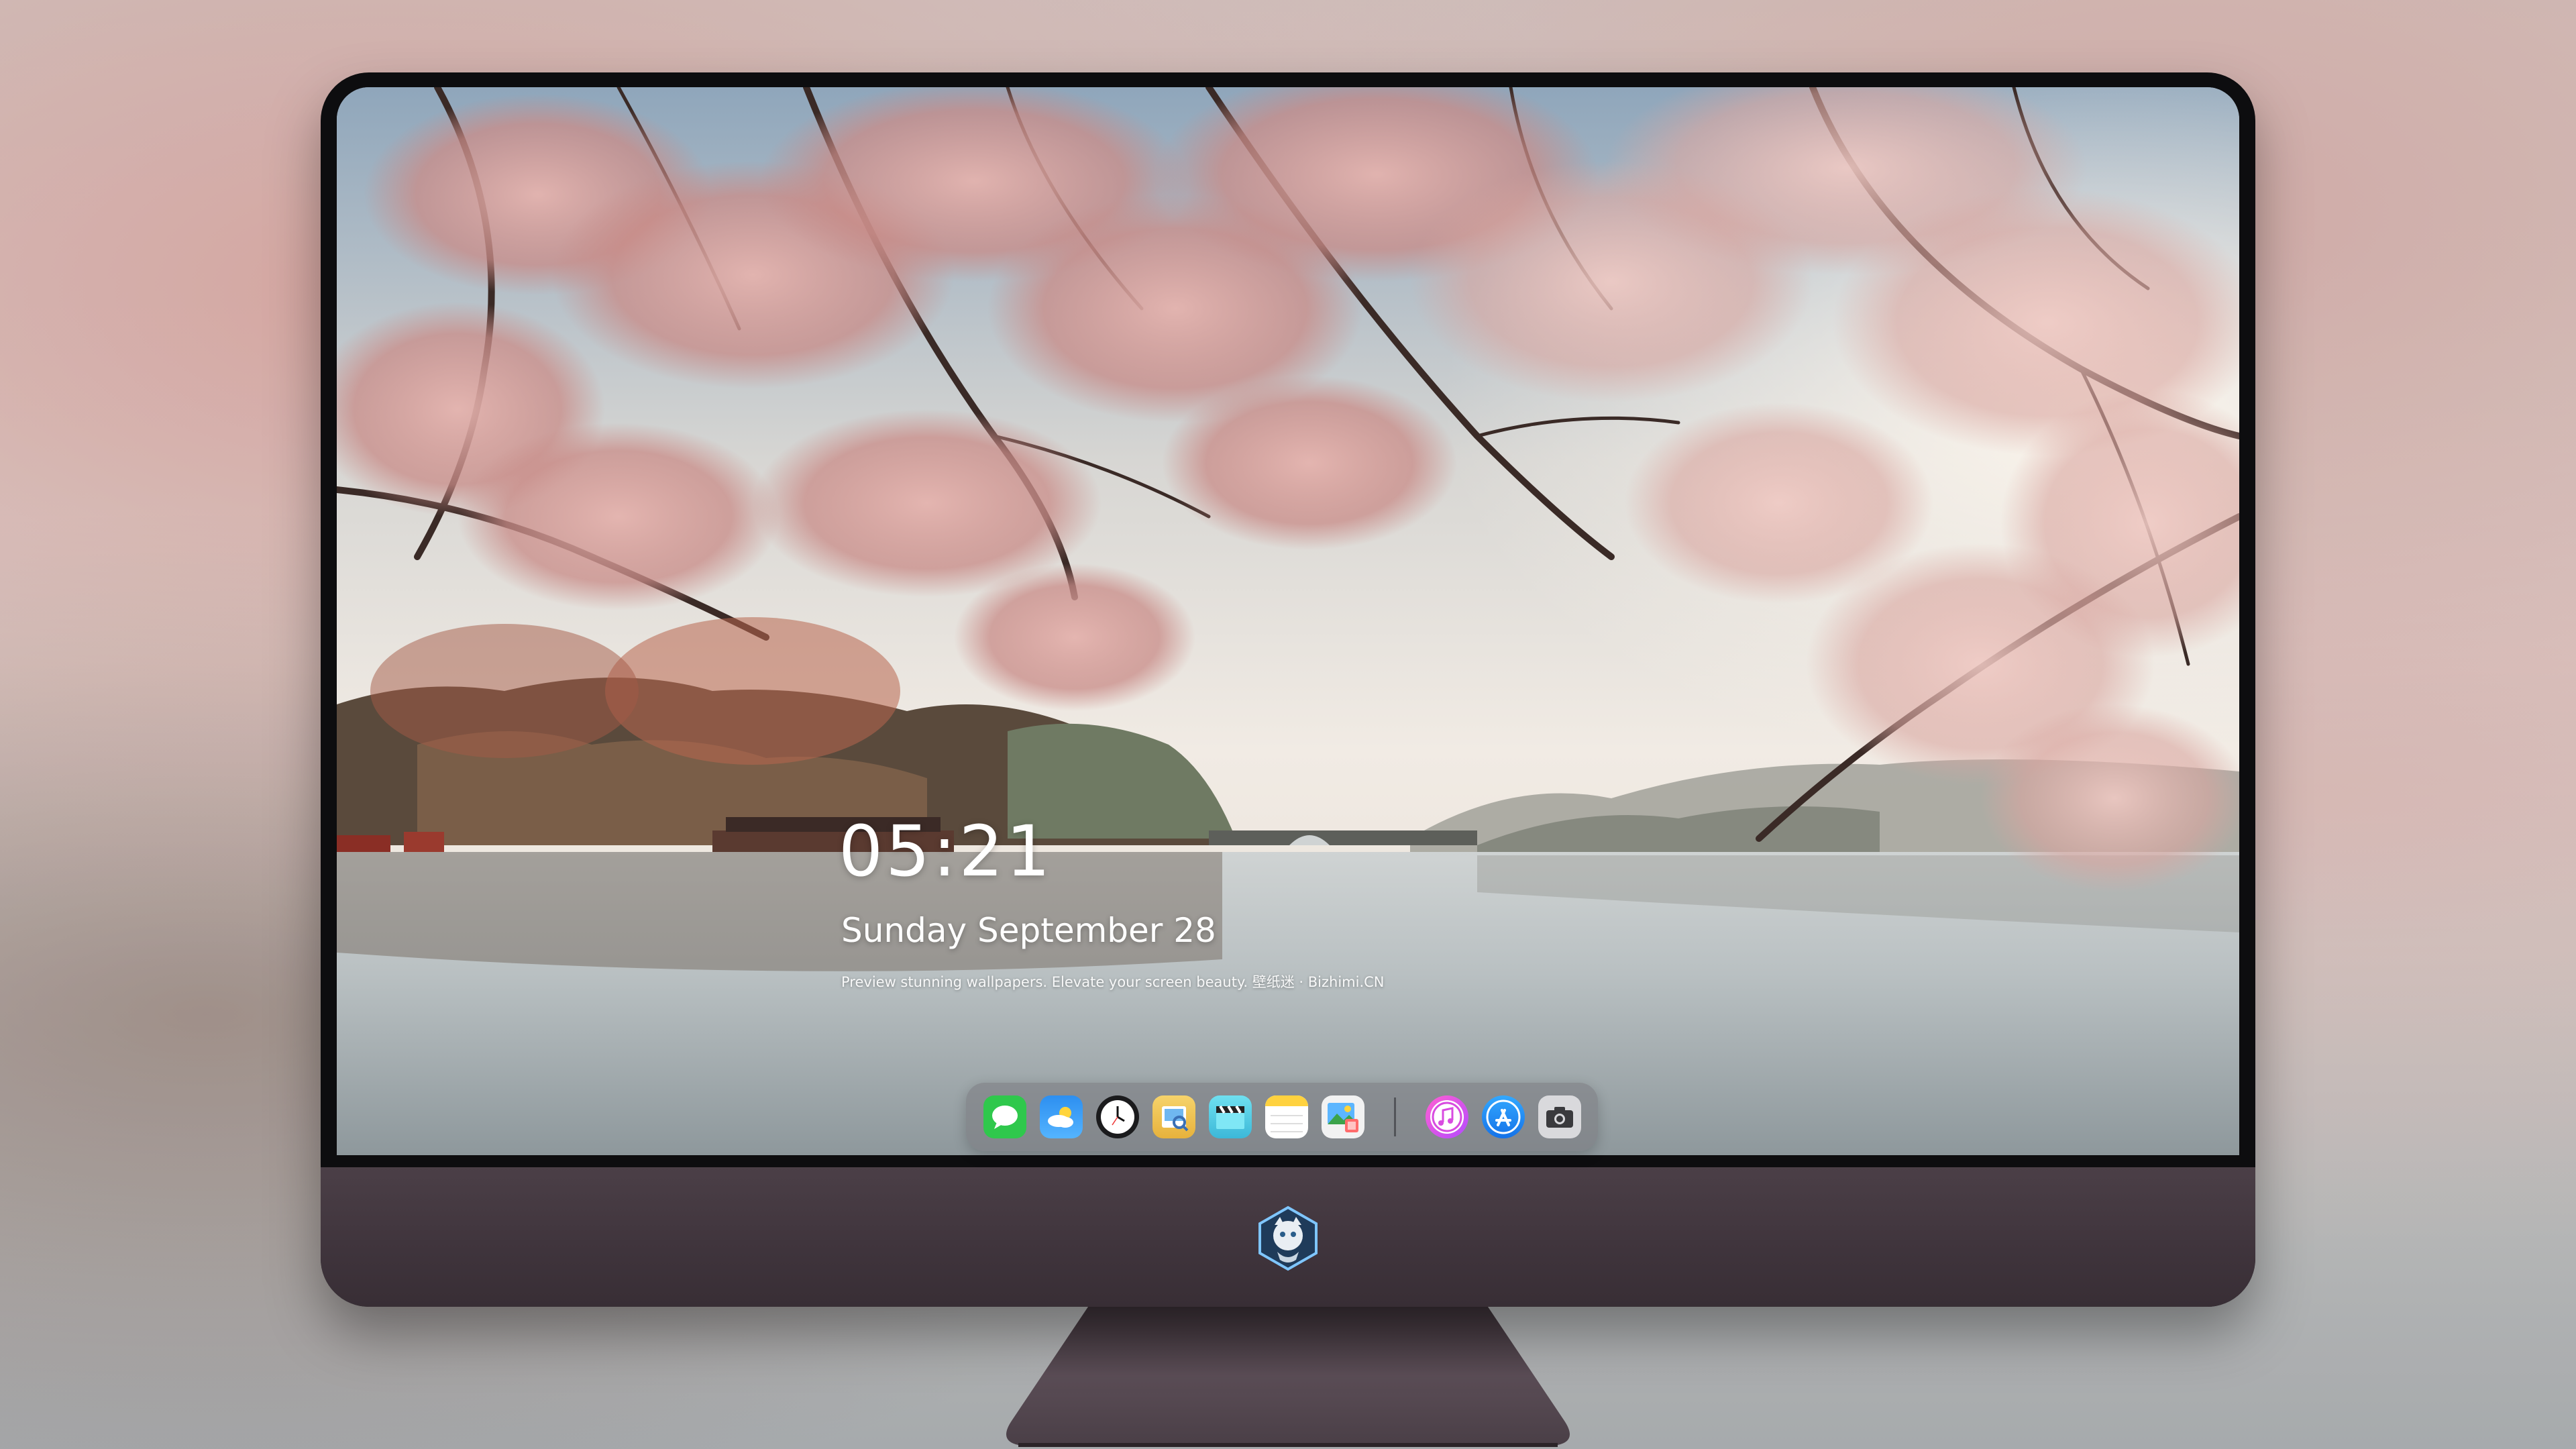  Describe the element at coordinates (1395, 1116) in the screenshot. I see `dock-separator` at that location.